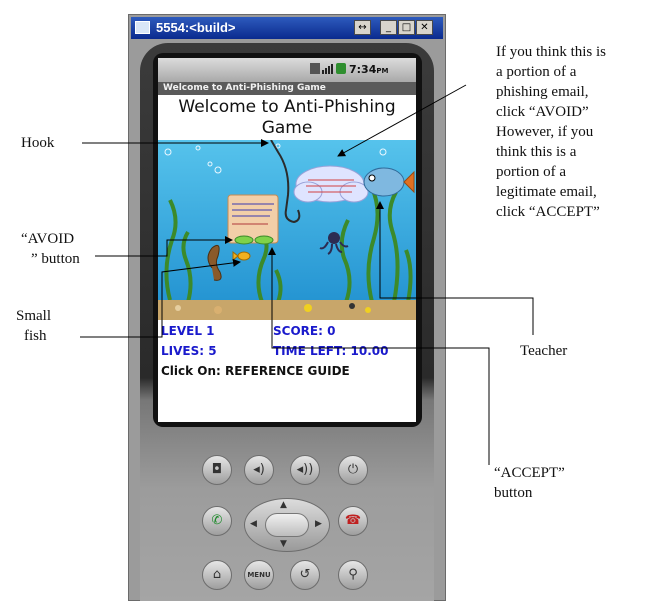 This screenshot has width=668, height=601. What do you see at coordinates (38, 143) in the screenshot?
I see `hook-annotation: Hook` at bounding box center [38, 143].